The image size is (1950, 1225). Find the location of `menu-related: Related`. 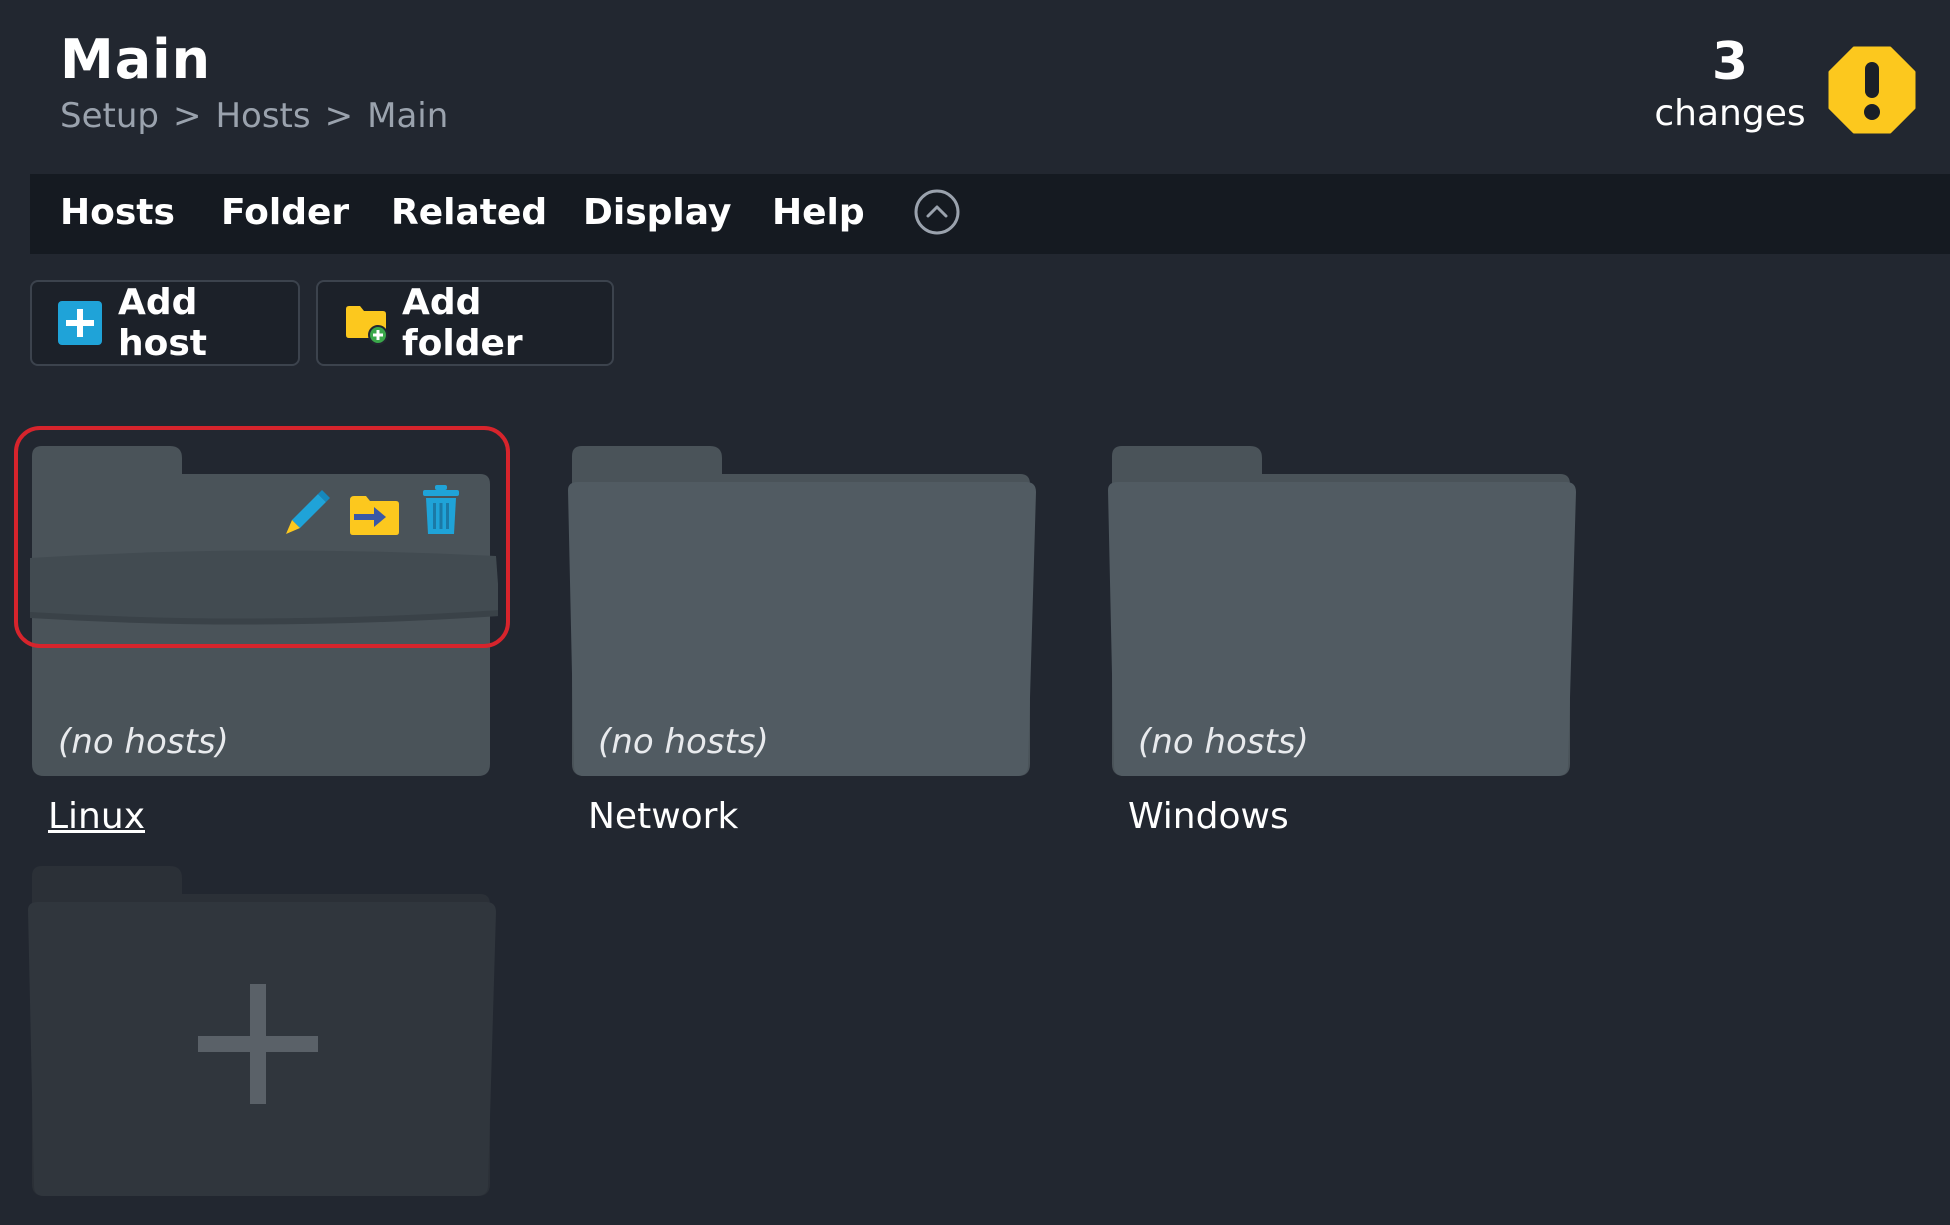

menu-related: Related is located at coordinates (469, 212).